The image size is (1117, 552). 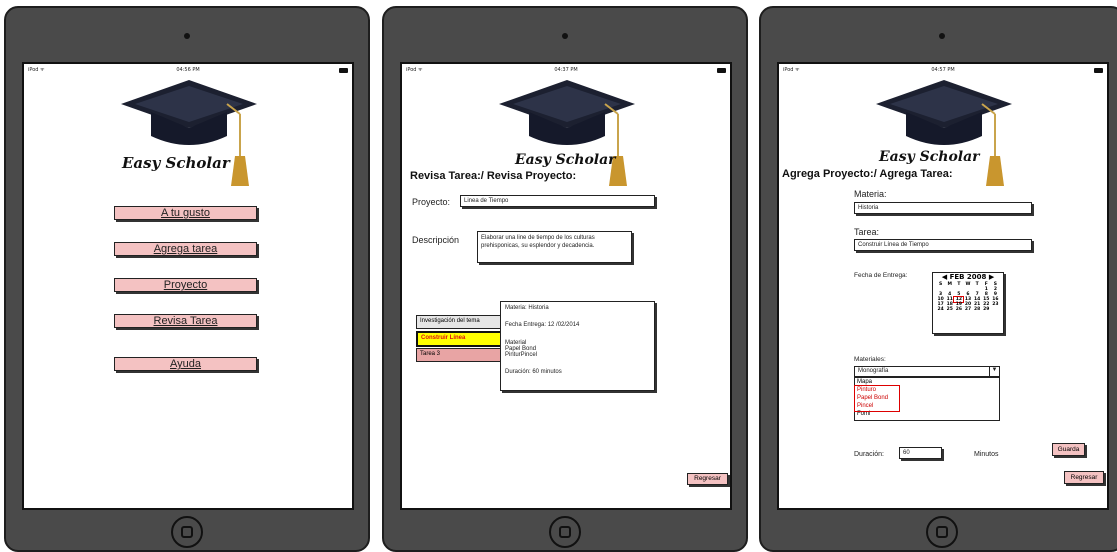 What do you see at coordinates (958, 309) in the screenshot?
I see `calendar-day: 26` at bounding box center [958, 309].